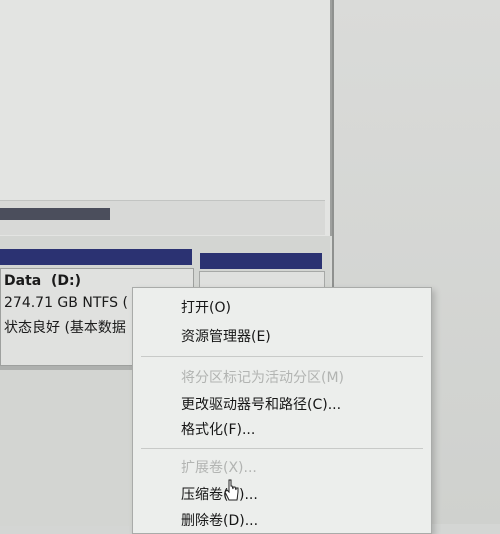 The image size is (500, 534). Describe the element at coordinates (206, 307) in the screenshot. I see `menu-item-open: 打开(O)` at that location.